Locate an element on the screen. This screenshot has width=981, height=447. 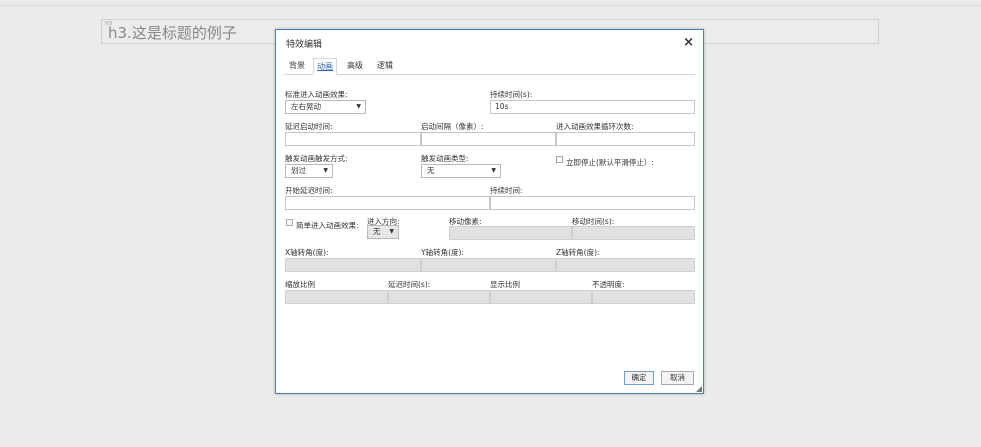
start-delay-label: 开始延迟时间: is located at coordinates (309, 190).